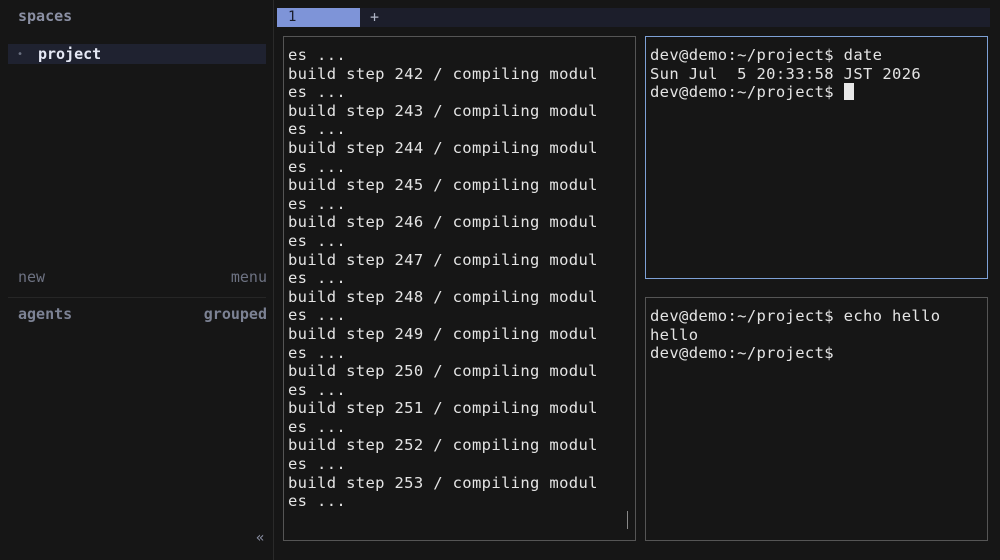 Image resolution: width=1000 pixels, height=560 pixels. What do you see at coordinates (627, 520) in the screenshot?
I see `scroll-indicator` at bounding box center [627, 520].